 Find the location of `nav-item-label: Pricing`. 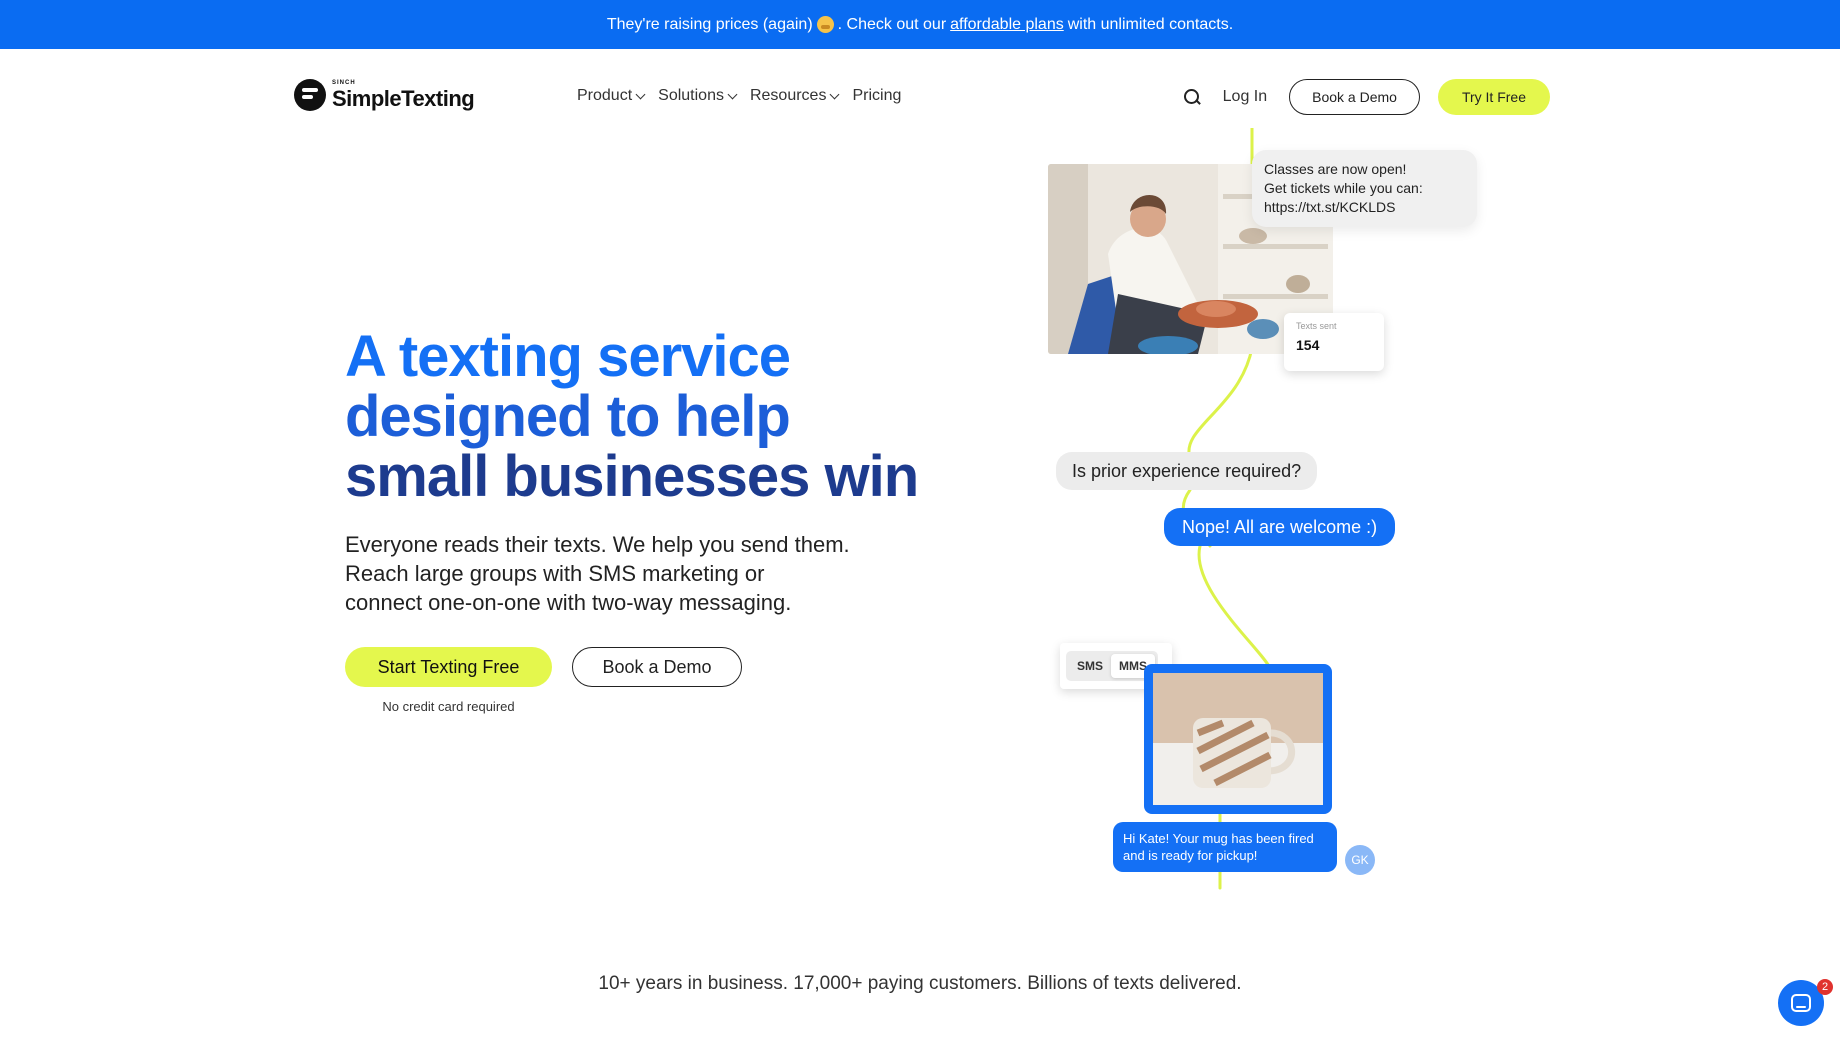

nav-item-label: Pricing is located at coordinates (877, 95).